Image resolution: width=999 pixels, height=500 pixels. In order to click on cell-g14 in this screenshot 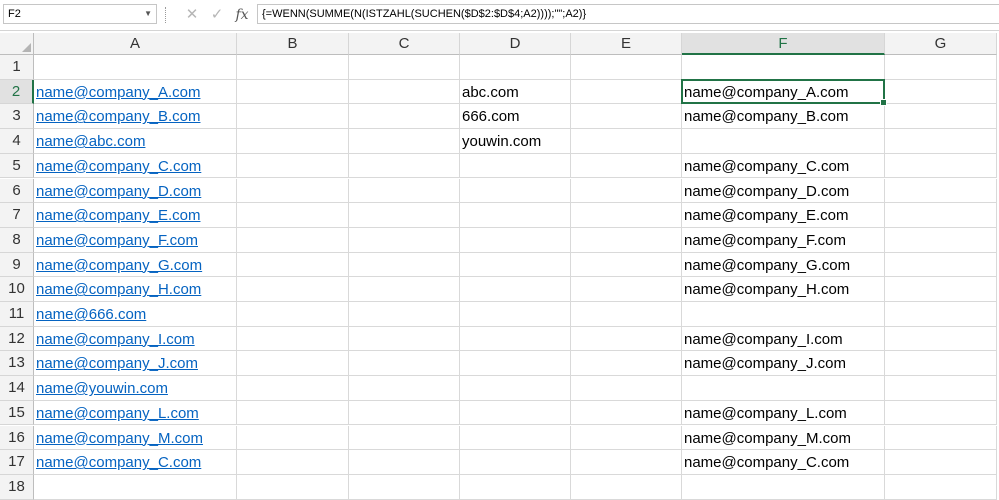, I will do `click(941, 388)`.